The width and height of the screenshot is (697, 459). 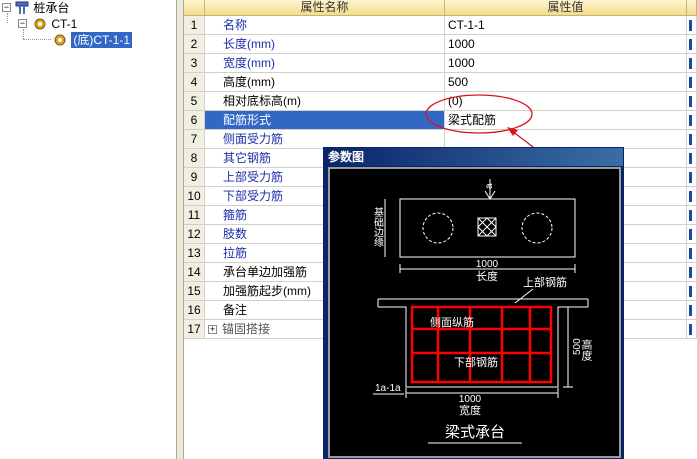 What do you see at coordinates (586, 350) in the screenshot?
I see `label-height: 高度` at bounding box center [586, 350].